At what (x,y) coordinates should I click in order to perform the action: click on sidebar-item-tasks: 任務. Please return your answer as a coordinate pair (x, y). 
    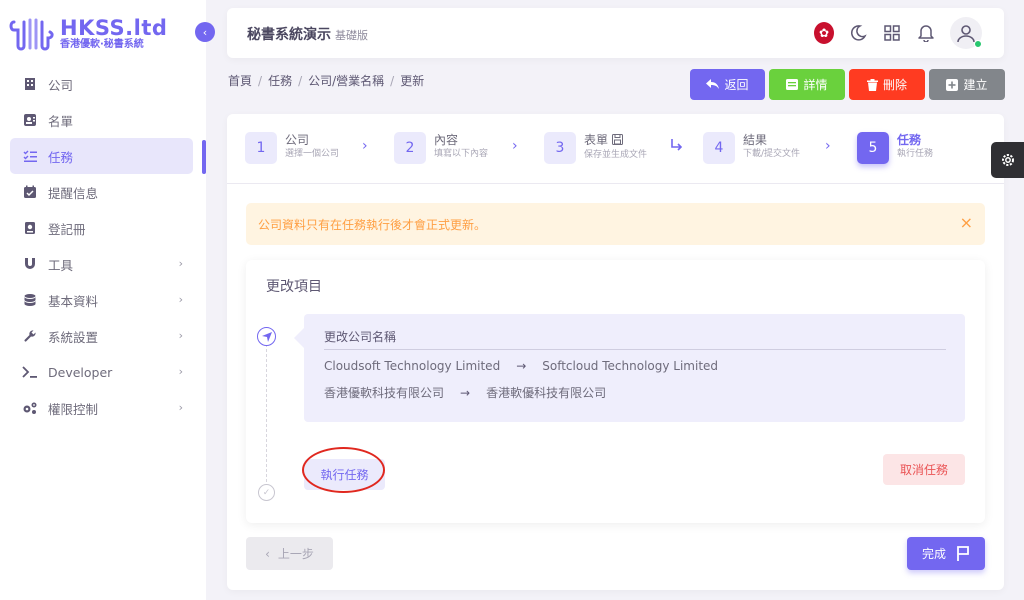
    Looking at the image, I should click on (101, 156).